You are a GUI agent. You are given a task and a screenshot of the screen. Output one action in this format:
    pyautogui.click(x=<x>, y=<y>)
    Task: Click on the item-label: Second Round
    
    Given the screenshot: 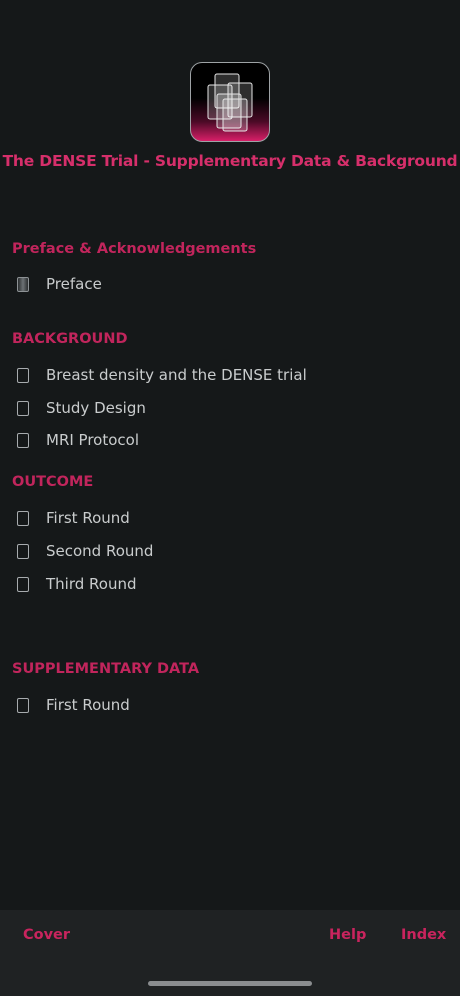 What is the action you would take?
    pyautogui.click(x=100, y=551)
    